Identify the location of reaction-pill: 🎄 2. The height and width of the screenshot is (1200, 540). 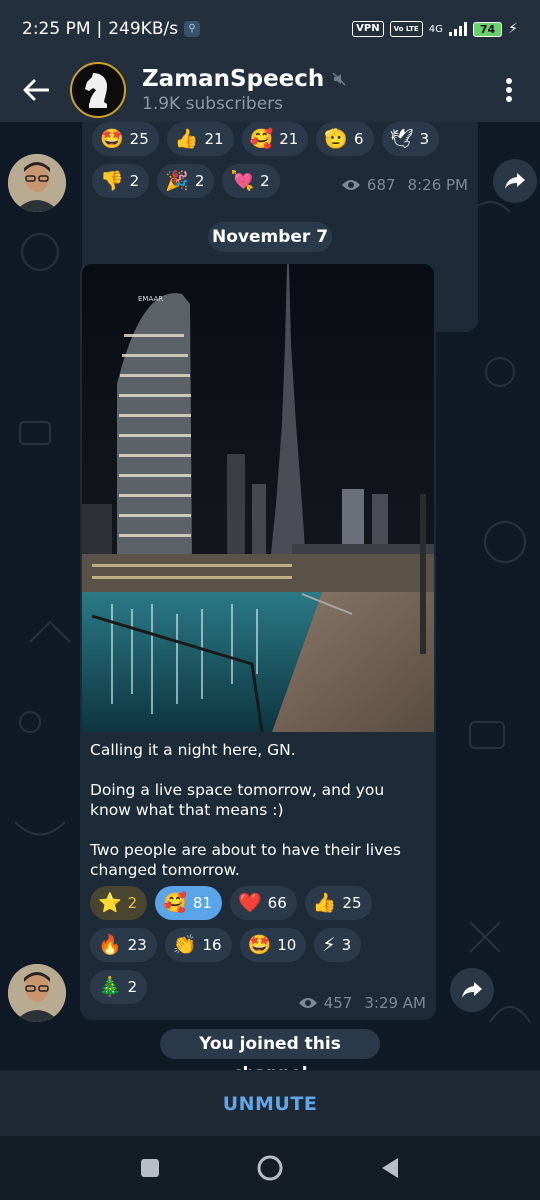
(119, 987).